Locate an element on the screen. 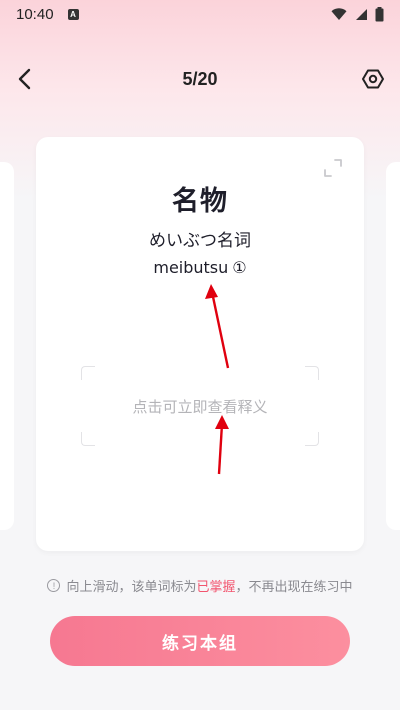 This screenshot has height=710, width=400. top-nav: 5/20 is located at coordinates (200, 79).